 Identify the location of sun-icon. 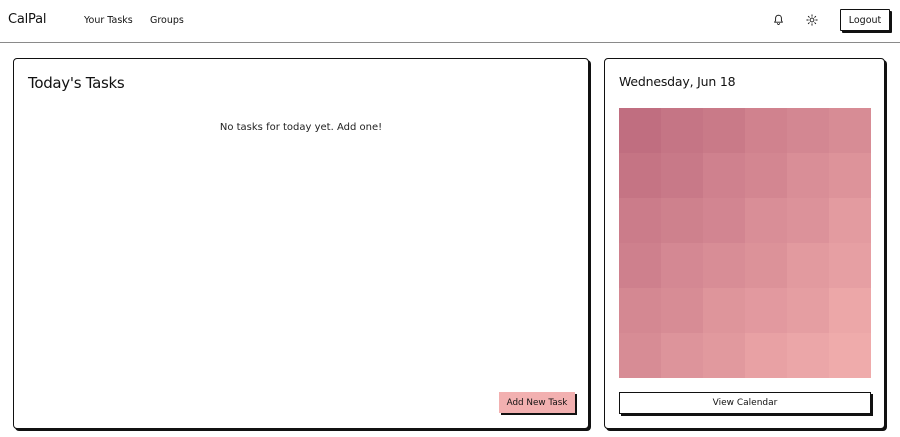
(812, 20).